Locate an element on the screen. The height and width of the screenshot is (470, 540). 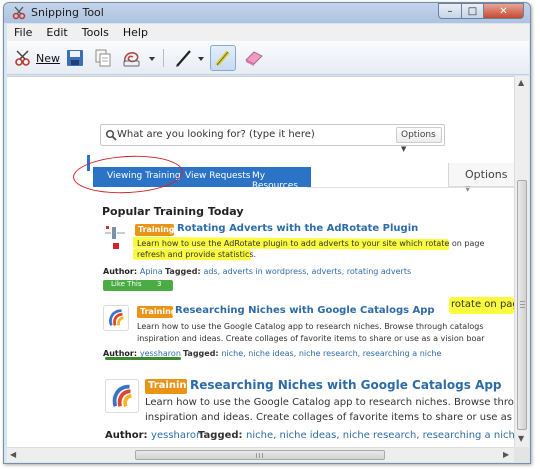
toolbar-separator is located at coordinates (163, 58).